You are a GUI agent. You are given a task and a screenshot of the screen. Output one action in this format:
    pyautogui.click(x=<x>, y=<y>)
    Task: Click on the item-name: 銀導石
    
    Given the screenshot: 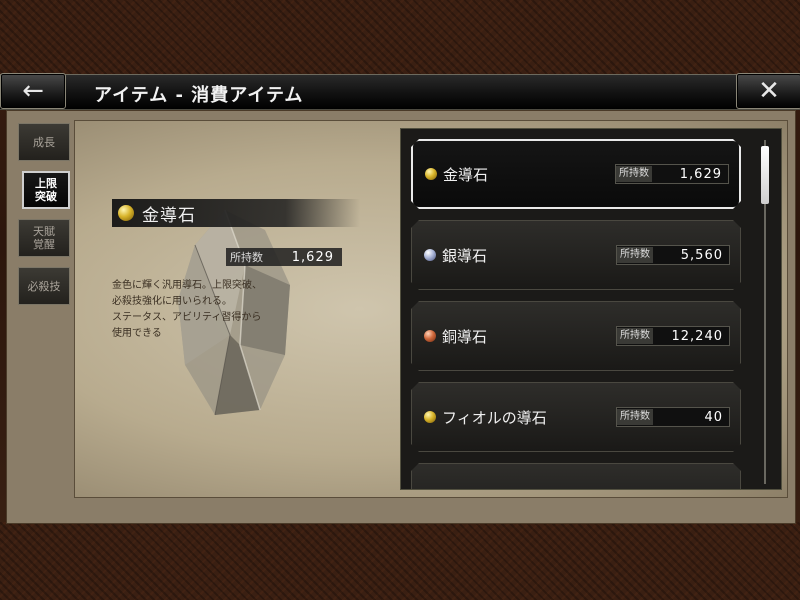 What is the action you would take?
    pyautogui.click(x=465, y=255)
    